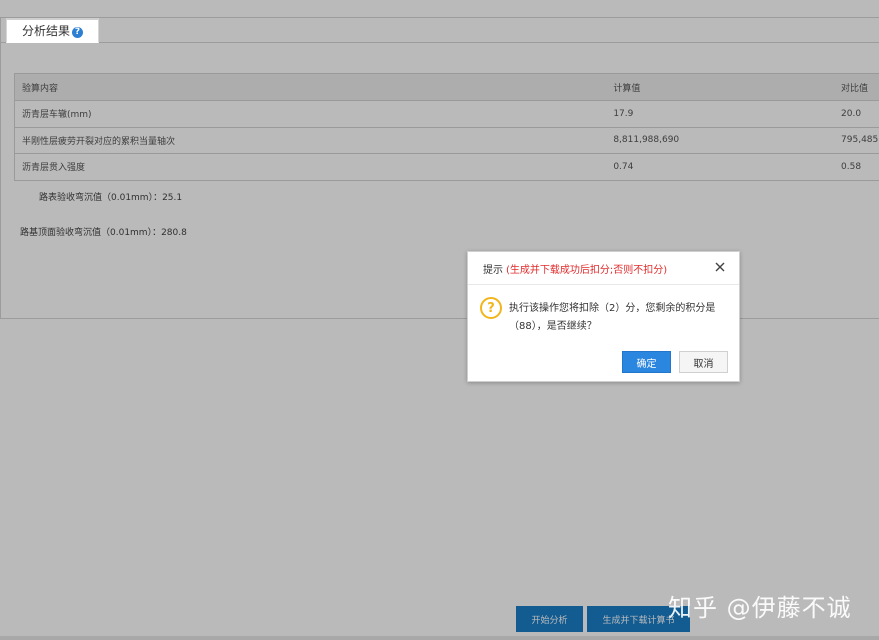 The image size is (879, 640). Describe the element at coordinates (703, 362) in the screenshot. I see `cancel-button: 取消` at that location.